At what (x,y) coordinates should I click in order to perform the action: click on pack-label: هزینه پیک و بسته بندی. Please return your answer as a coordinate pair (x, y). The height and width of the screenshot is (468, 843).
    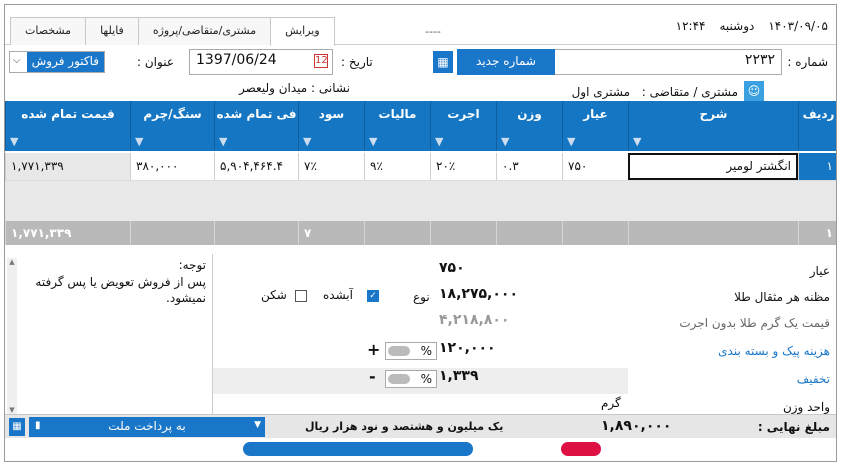
    Looking at the image, I should click on (774, 351).